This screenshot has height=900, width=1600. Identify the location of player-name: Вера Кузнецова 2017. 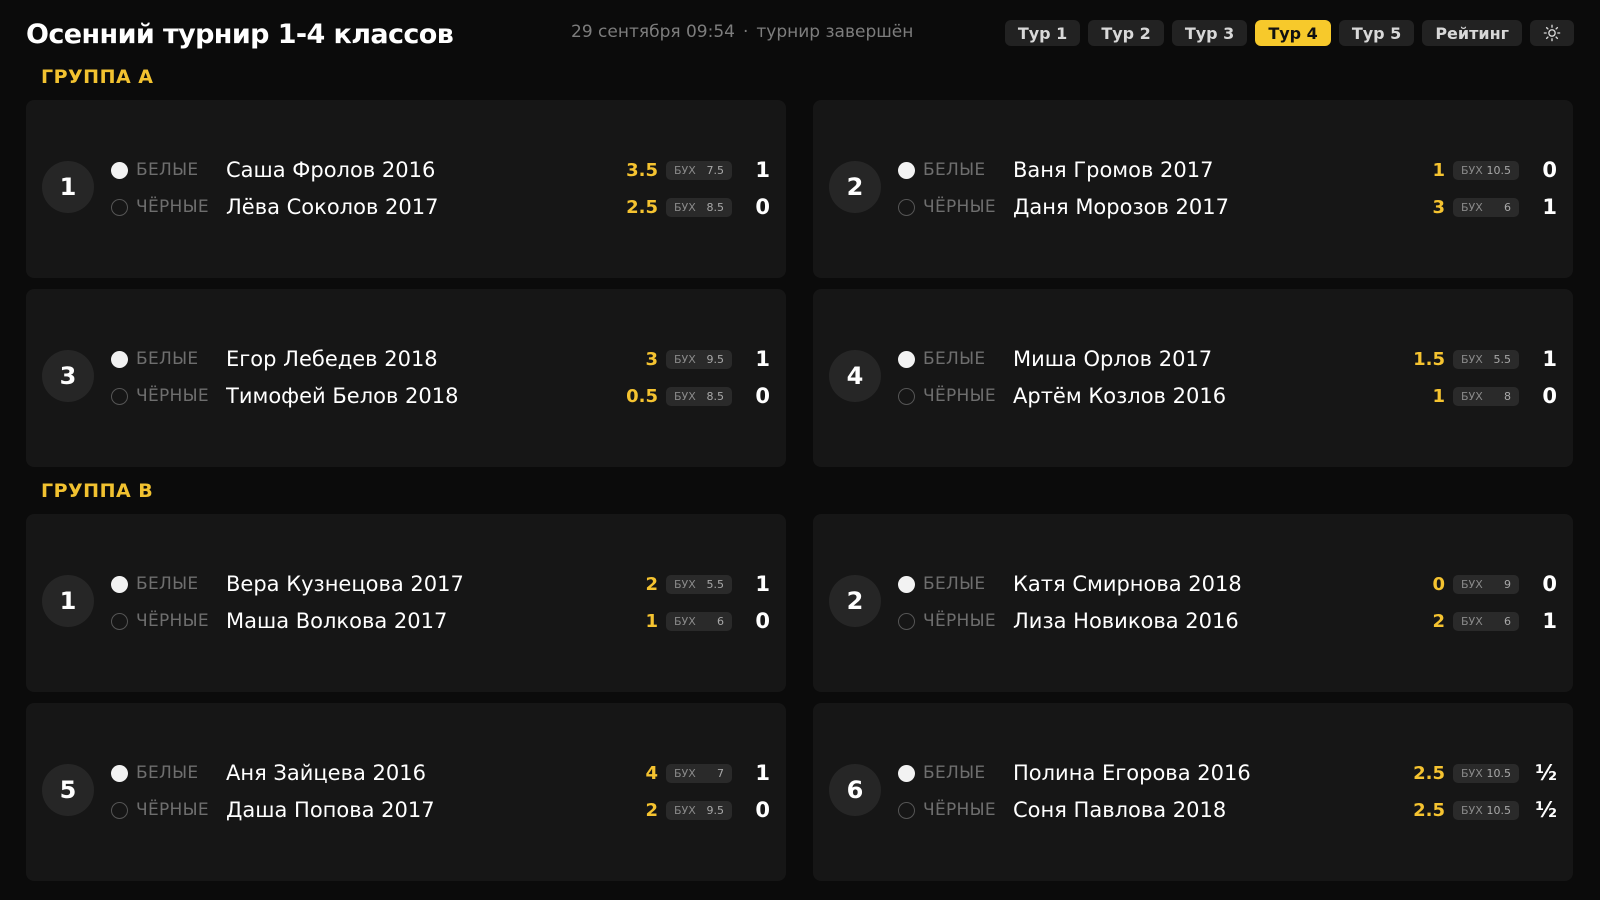
(417, 584).